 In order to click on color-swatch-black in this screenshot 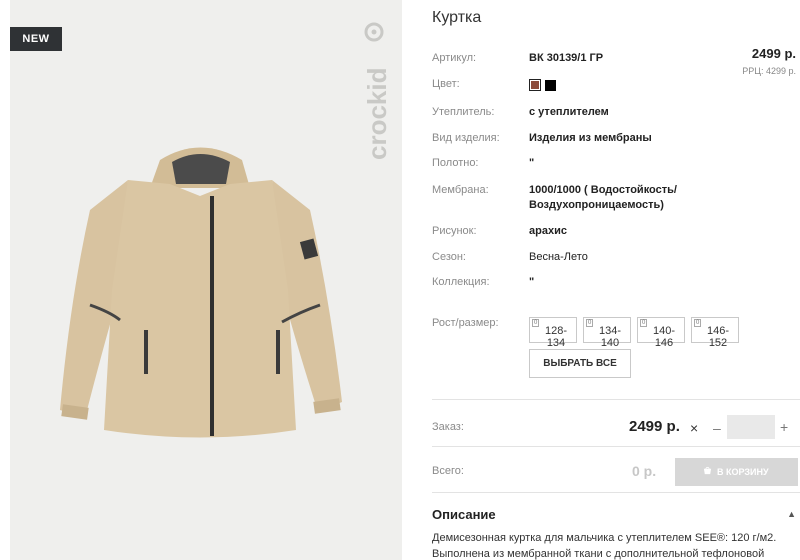, I will do `click(550, 85)`.